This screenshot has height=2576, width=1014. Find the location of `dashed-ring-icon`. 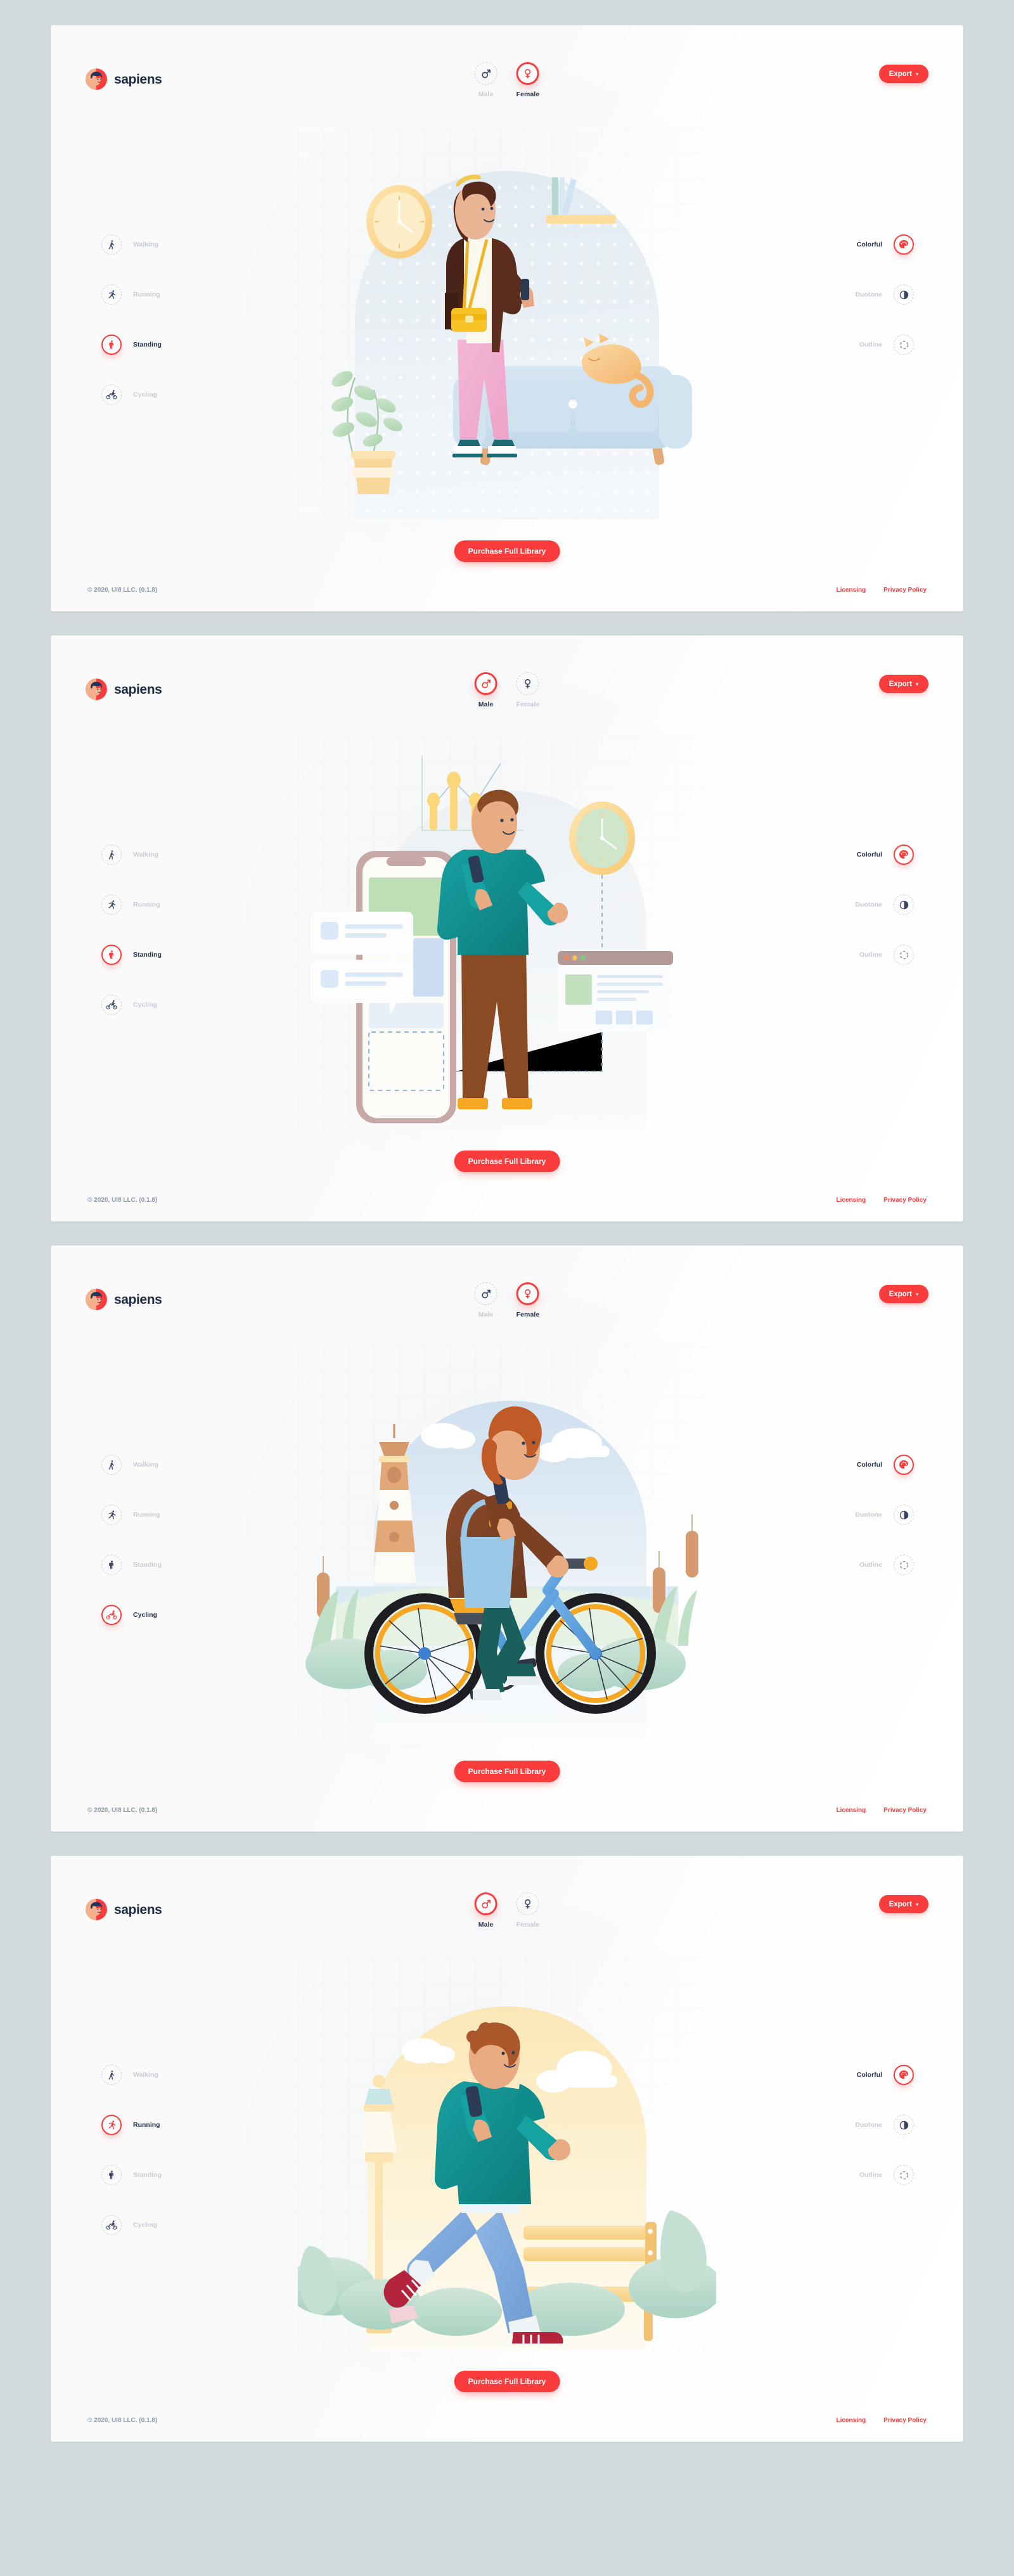

dashed-ring-icon is located at coordinates (904, 345).